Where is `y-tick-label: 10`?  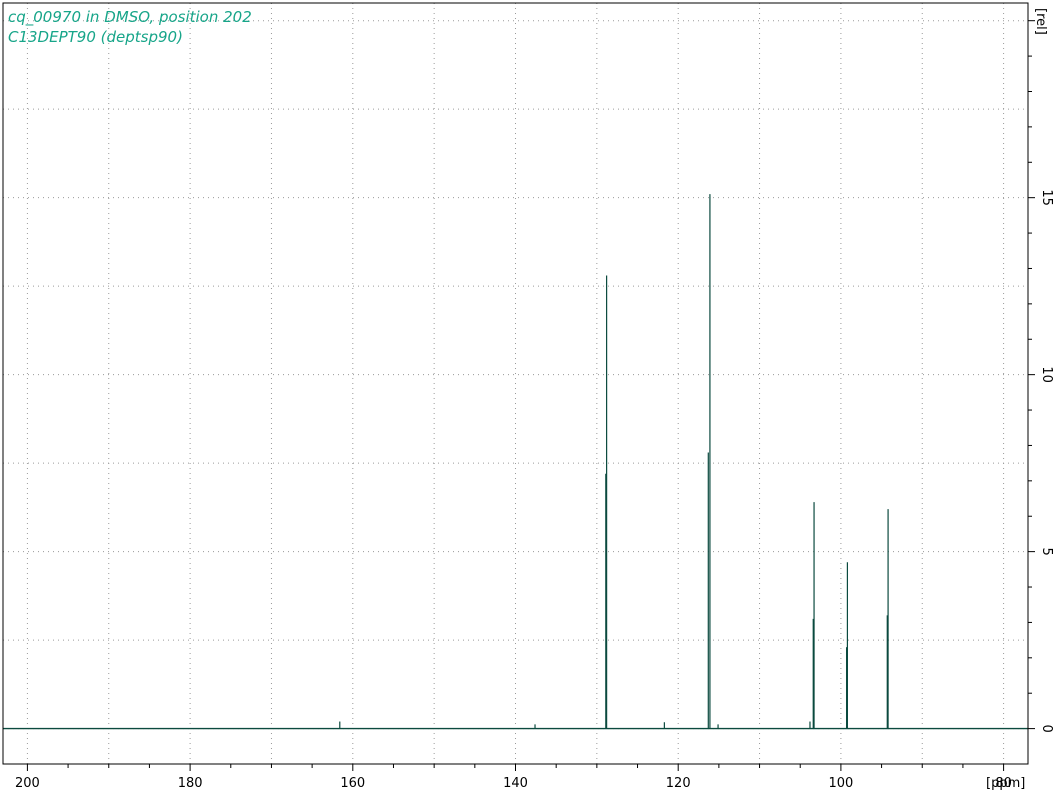 y-tick-label: 10 is located at coordinates (1046, 374).